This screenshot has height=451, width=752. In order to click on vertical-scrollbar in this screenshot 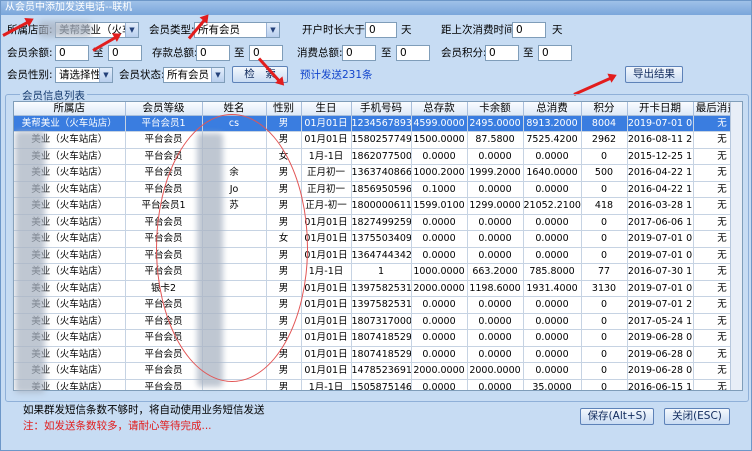, I will do `click(736, 246)`.